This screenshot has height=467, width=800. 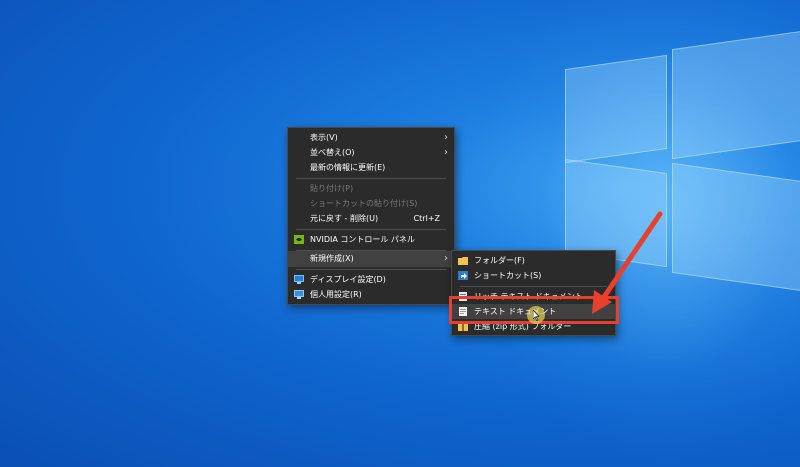 I want to click on mouse-cursor, so click(x=536, y=315).